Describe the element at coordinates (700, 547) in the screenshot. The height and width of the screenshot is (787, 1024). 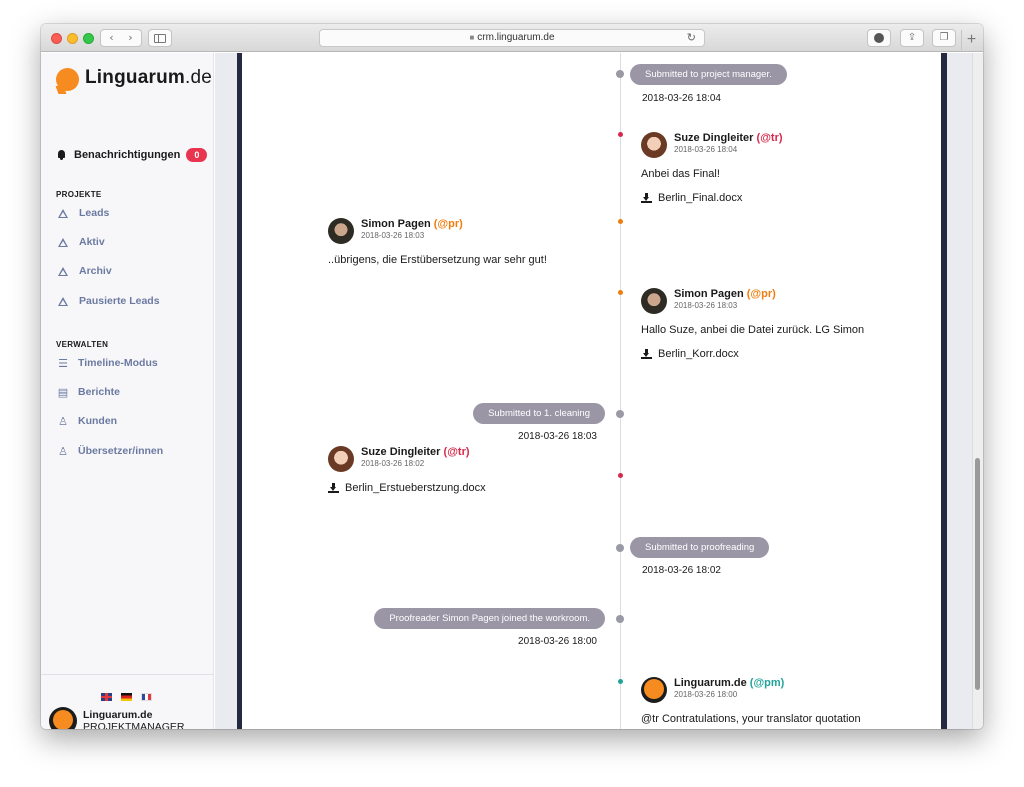
I see `status-pill: Submitted to proofreading` at that location.